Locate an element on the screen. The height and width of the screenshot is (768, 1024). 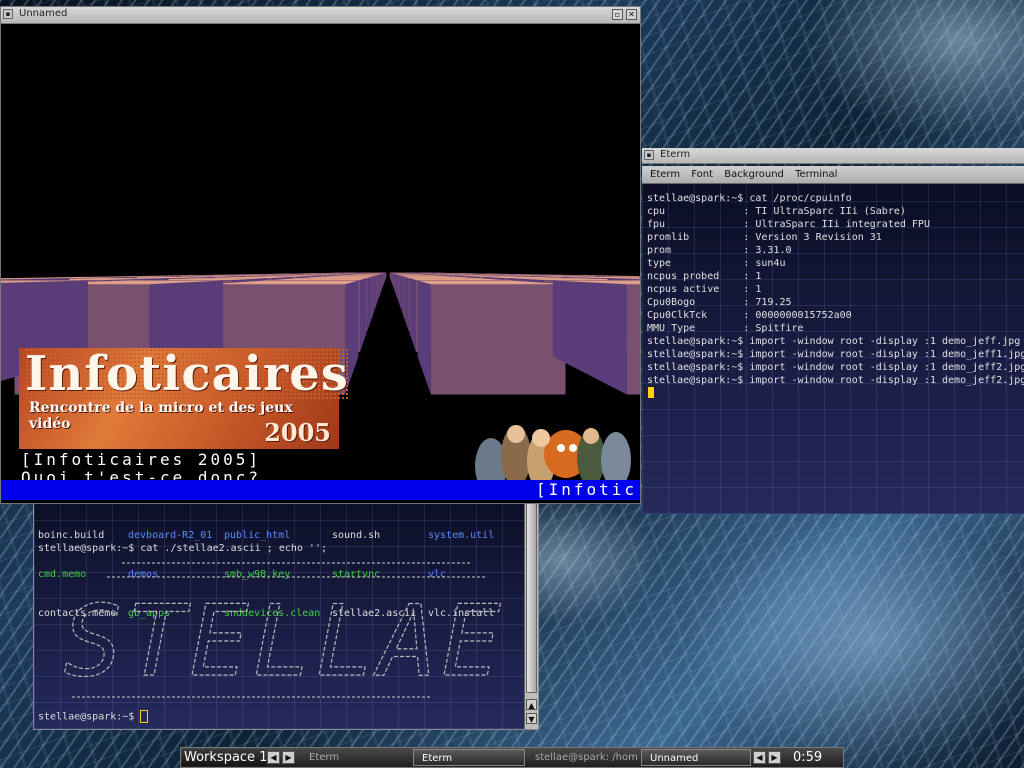
ascii-art-text: STELLAE is located at coordinates (283, 642).